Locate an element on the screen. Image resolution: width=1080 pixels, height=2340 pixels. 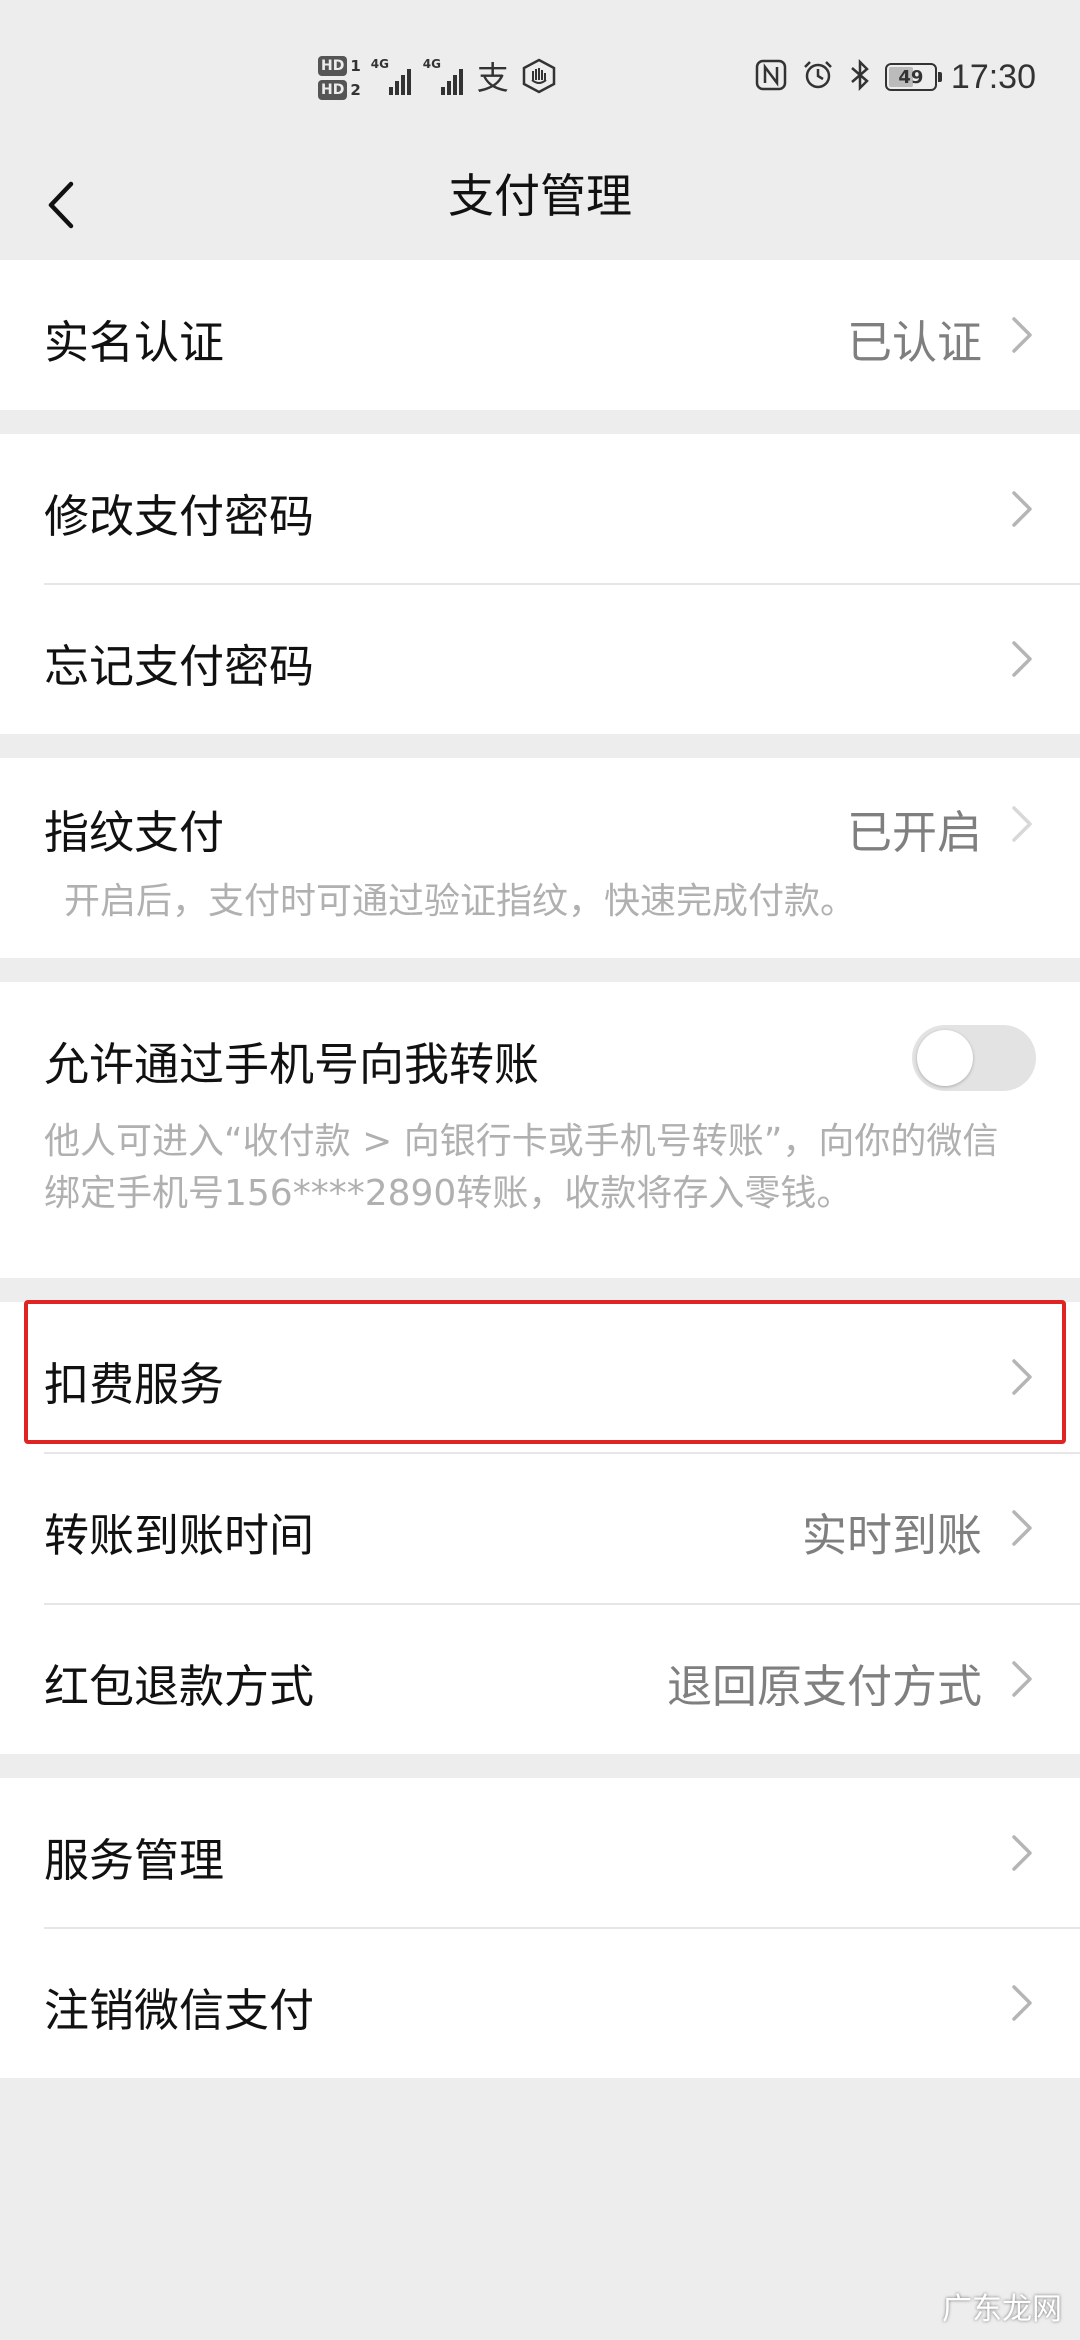
row-service-management: 服务管理 is located at coordinates (540, 1853).